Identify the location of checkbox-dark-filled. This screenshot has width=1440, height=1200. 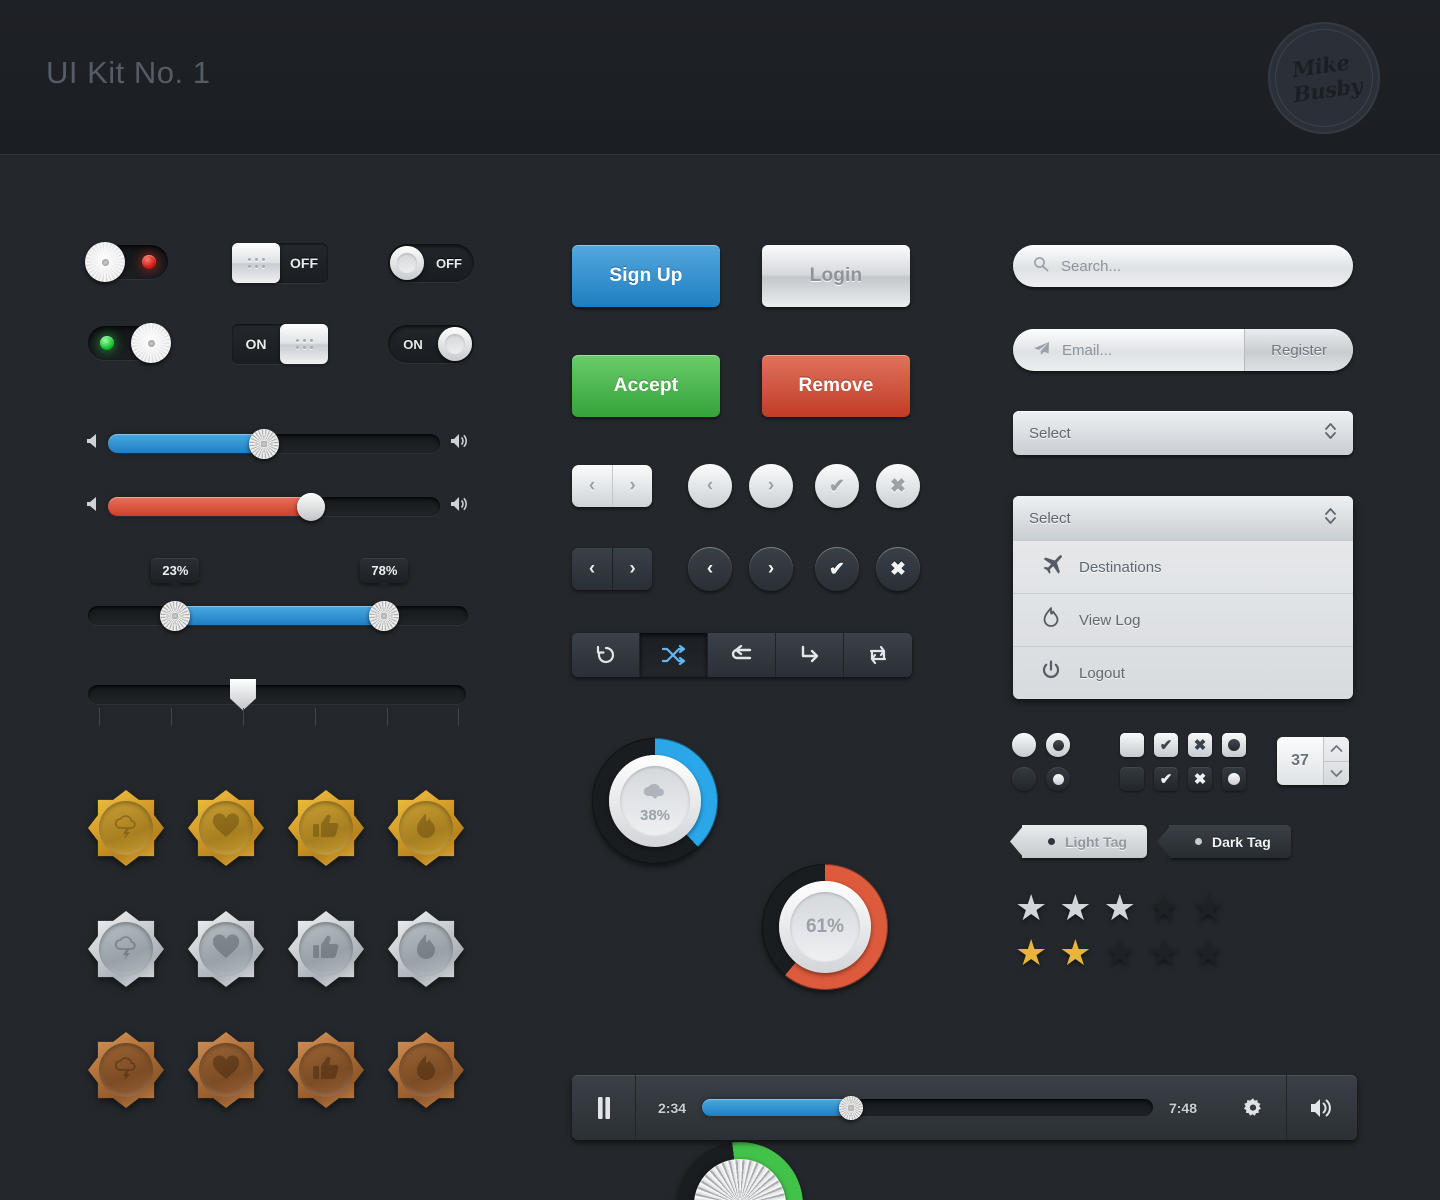
(1234, 779).